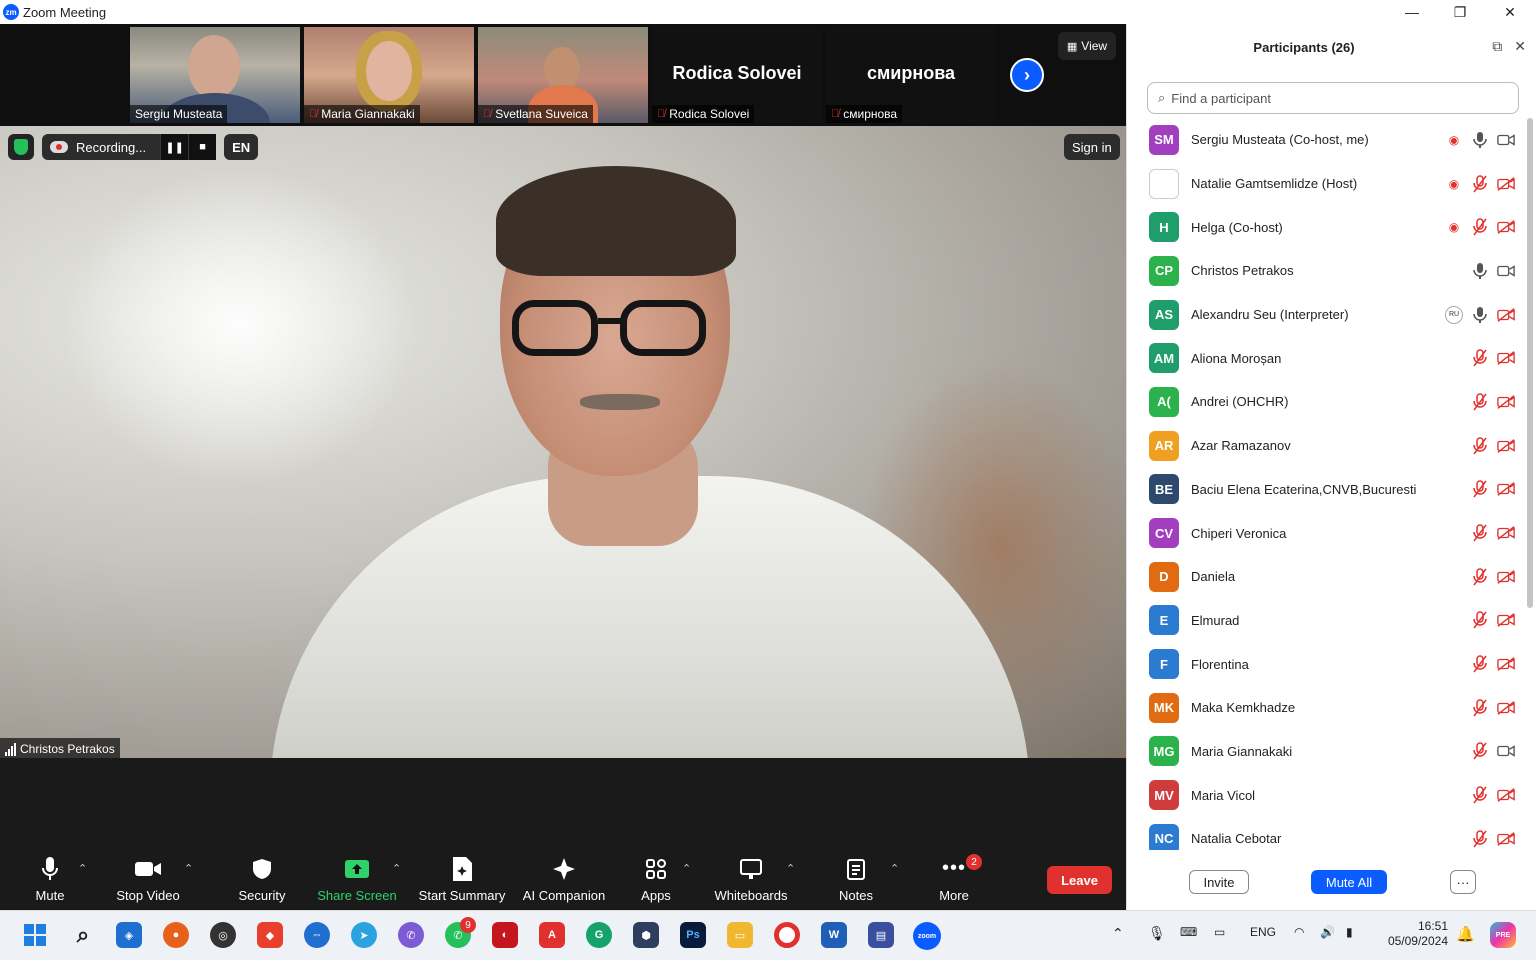 The image size is (1536, 960). What do you see at coordinates (262, 879) in the screenshot?
I see `security-button: Security` at bounding box center [262, 879].